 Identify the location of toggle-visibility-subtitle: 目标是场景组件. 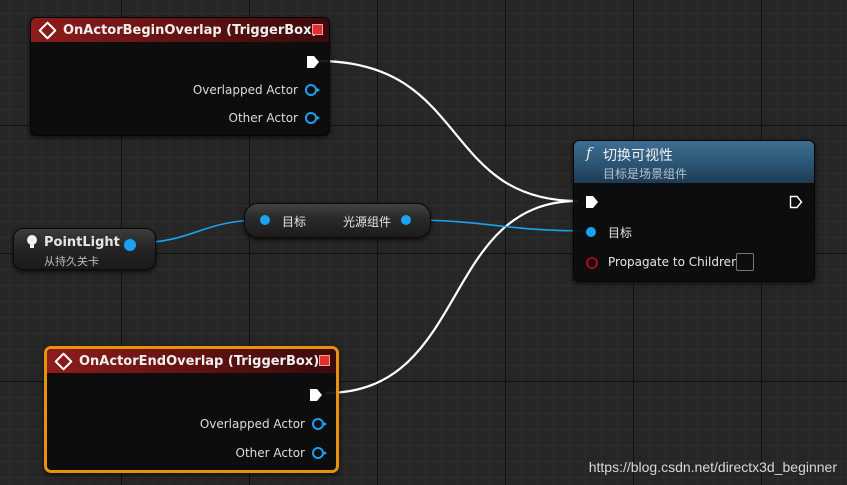
(645, 174).